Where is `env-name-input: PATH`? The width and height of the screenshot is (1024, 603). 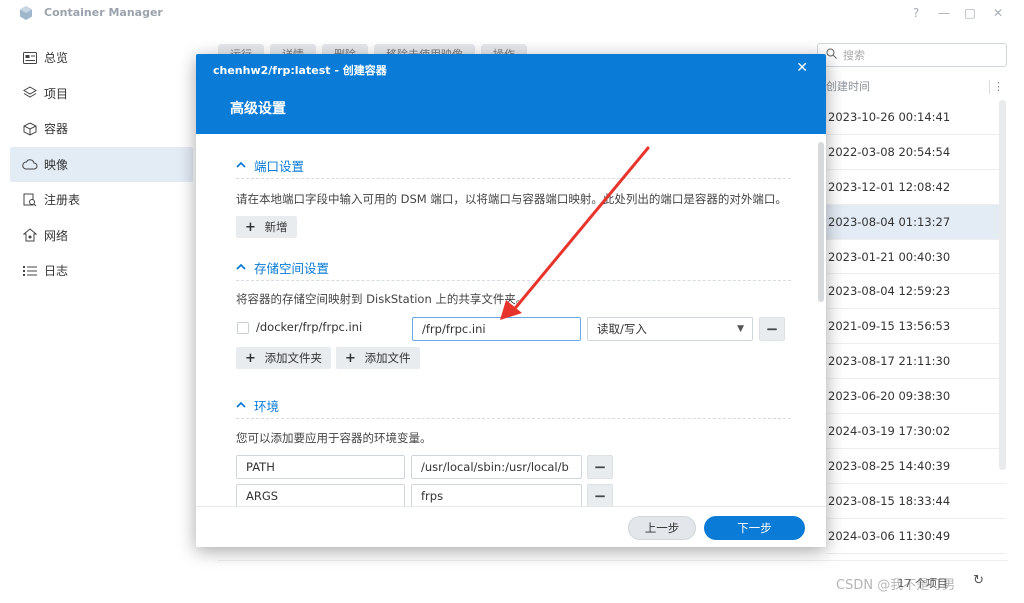
env-name-input: PATH is located at coordinates (320, 467).